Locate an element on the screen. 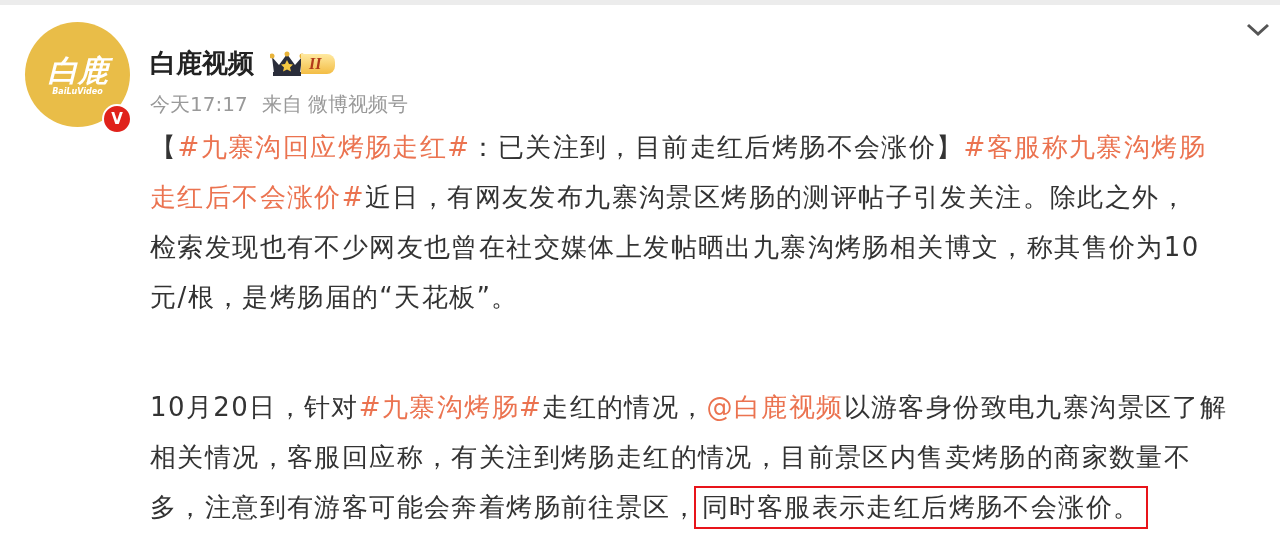 The image size is (1280, 540). post-text: 近日，有网友发布九寨沟景区烤肠的测评帖子引发关注。除此之外， is located at coordinates (776, 197).